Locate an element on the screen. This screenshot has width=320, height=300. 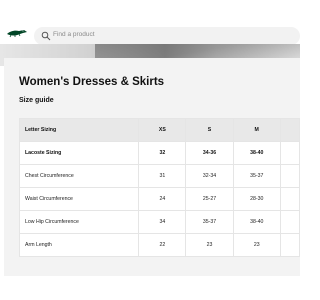
table-row: Arm Length 22 23 23 is located at coordinates (159, 245).